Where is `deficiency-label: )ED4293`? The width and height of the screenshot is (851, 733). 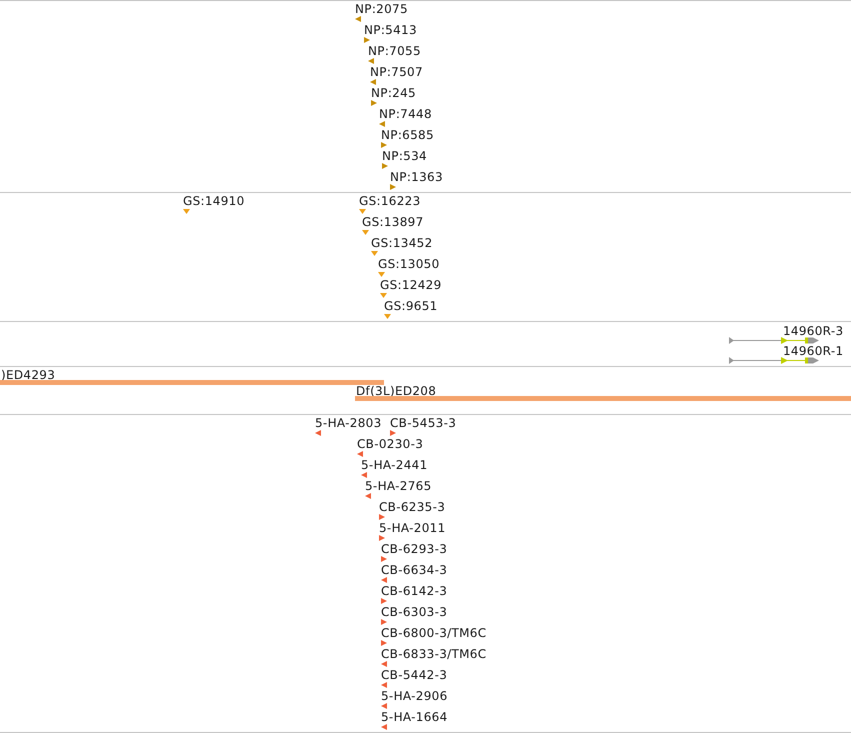 deficiency-label: )ED4293 is located at coordinates (28, 375).